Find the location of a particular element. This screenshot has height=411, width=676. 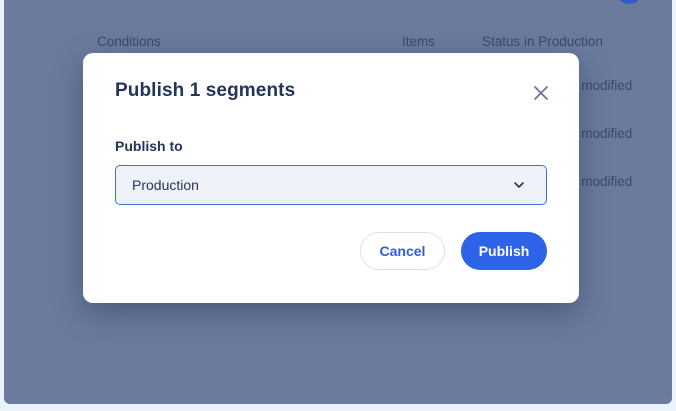

column-header-status: Status in Production is located at coordinates (542, 41).